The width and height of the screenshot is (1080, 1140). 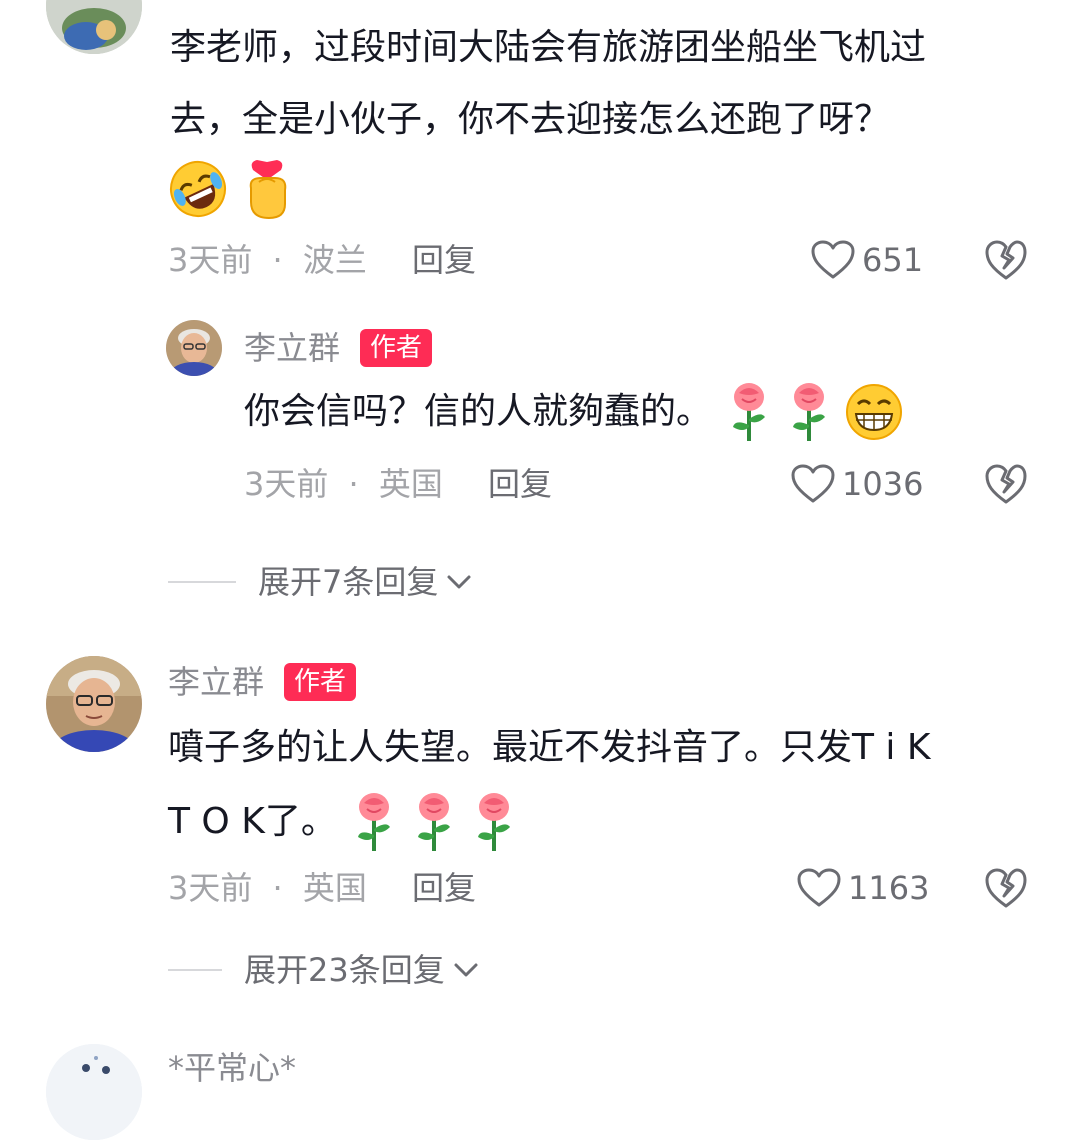 What do you see at coordinates (230, 189) in the screenshot?
I see `comment-emojis` at bounding box center [230, 189].